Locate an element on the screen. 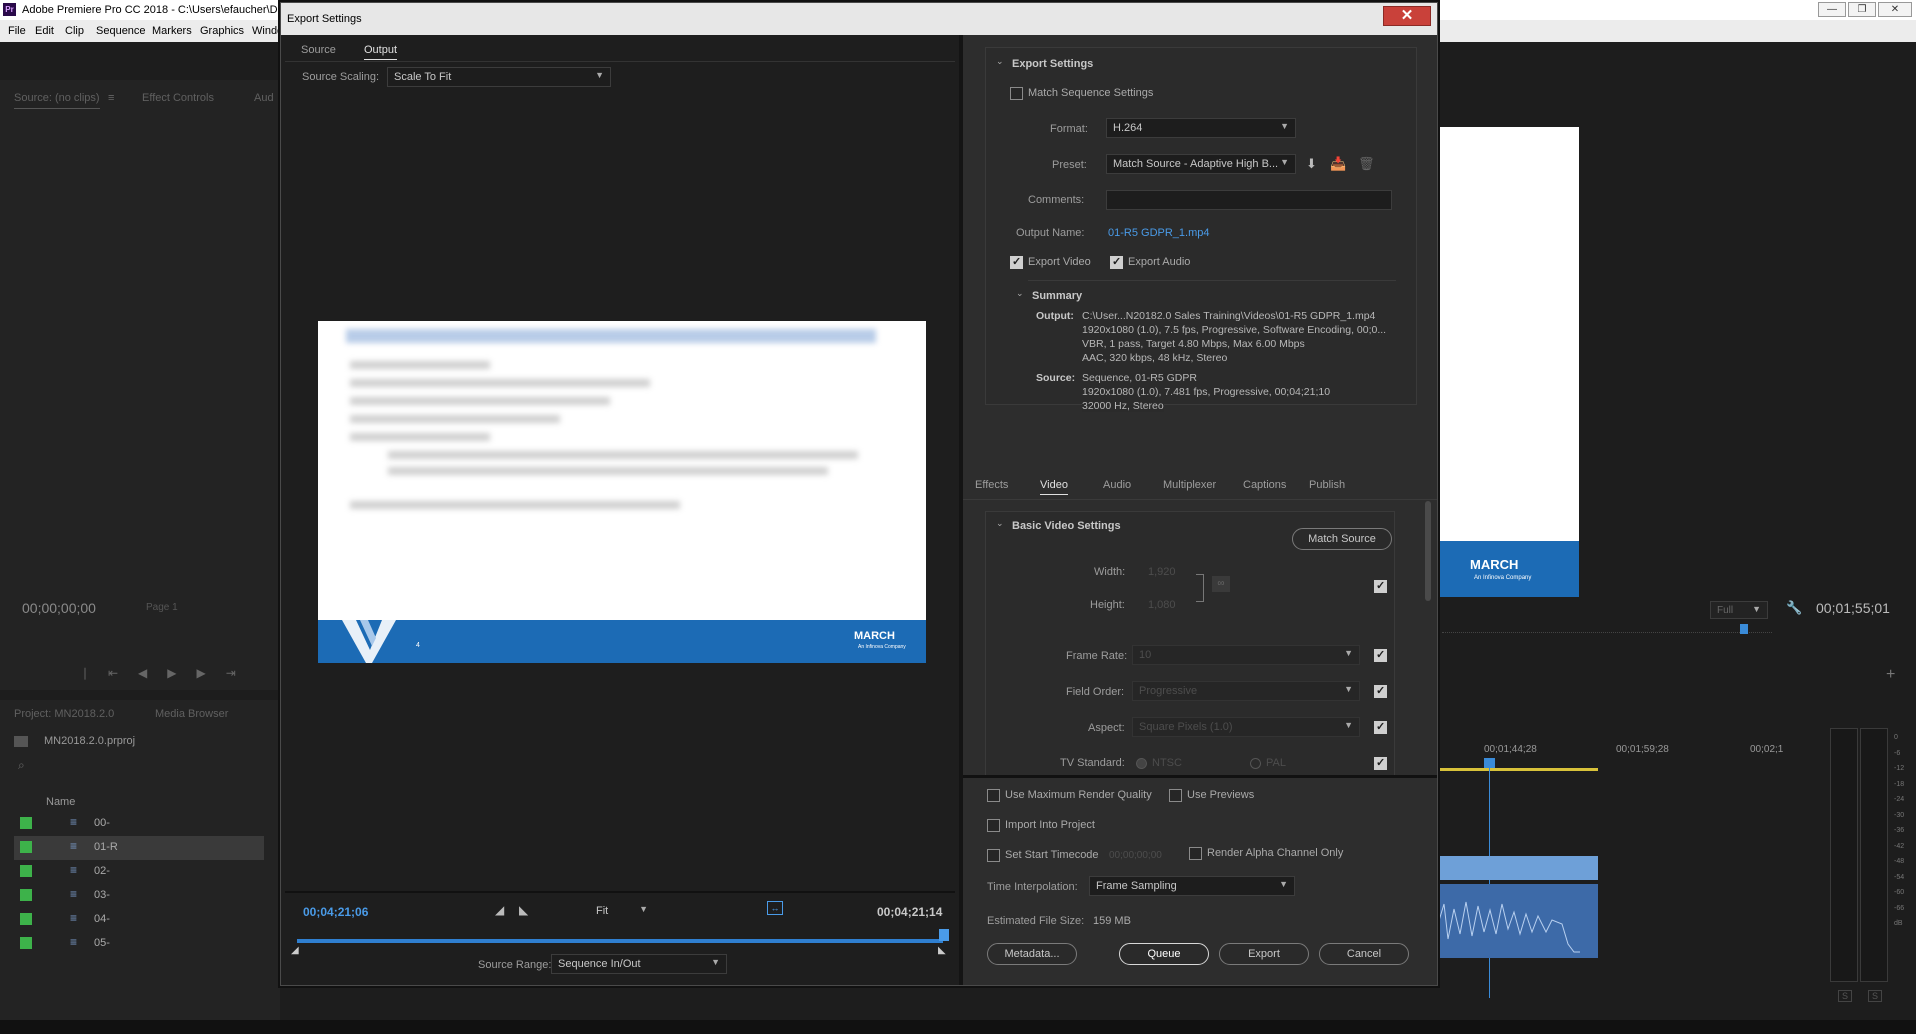 This screenshot has height=1034, width=1916. menu-file: File is located at coordinates (17, 31).